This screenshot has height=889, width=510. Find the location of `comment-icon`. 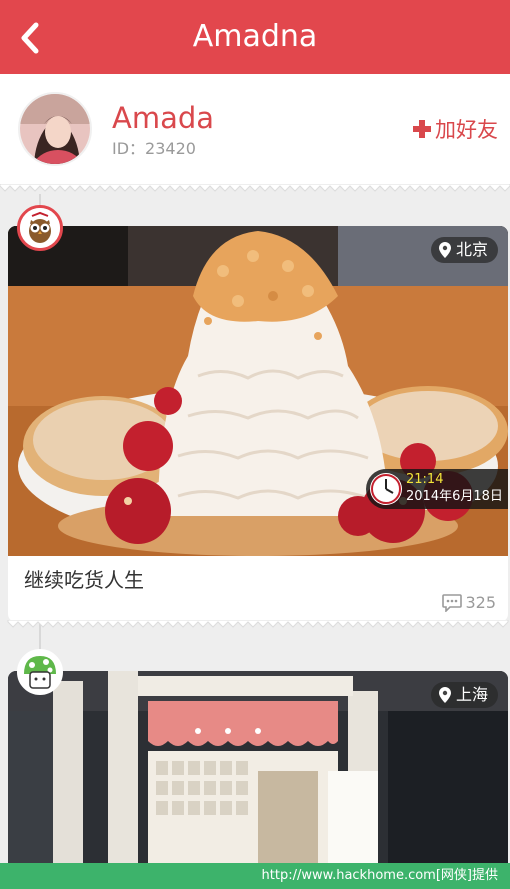

comment-icon is located at coordinates (452, 603).